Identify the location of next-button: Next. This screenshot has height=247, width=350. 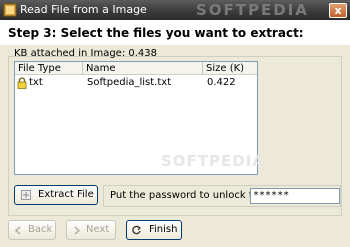
(91, 230).